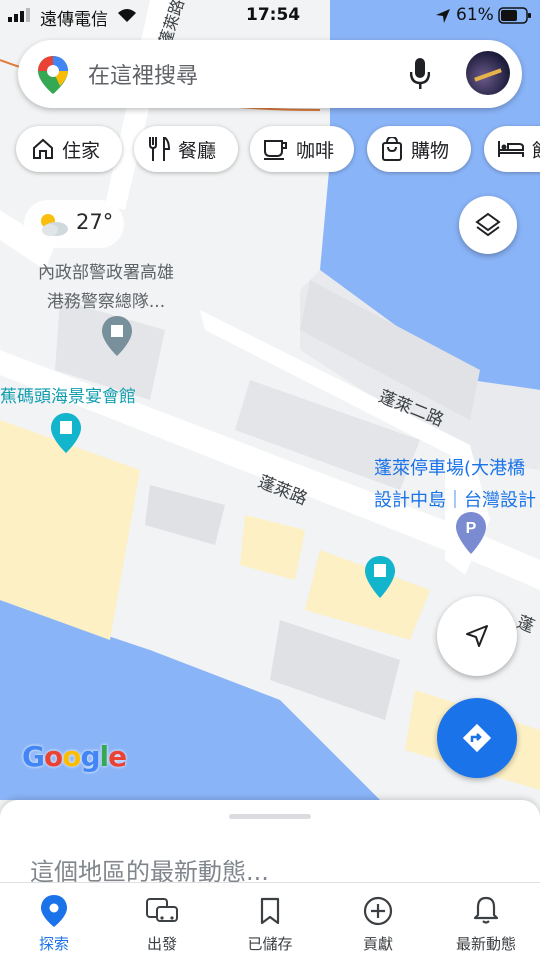 The image size is (540, 961). What do you see at coordinates (53, 75) in the screenshot?
I see `google-maps-pin-icon` at bounding box center [53, 75].